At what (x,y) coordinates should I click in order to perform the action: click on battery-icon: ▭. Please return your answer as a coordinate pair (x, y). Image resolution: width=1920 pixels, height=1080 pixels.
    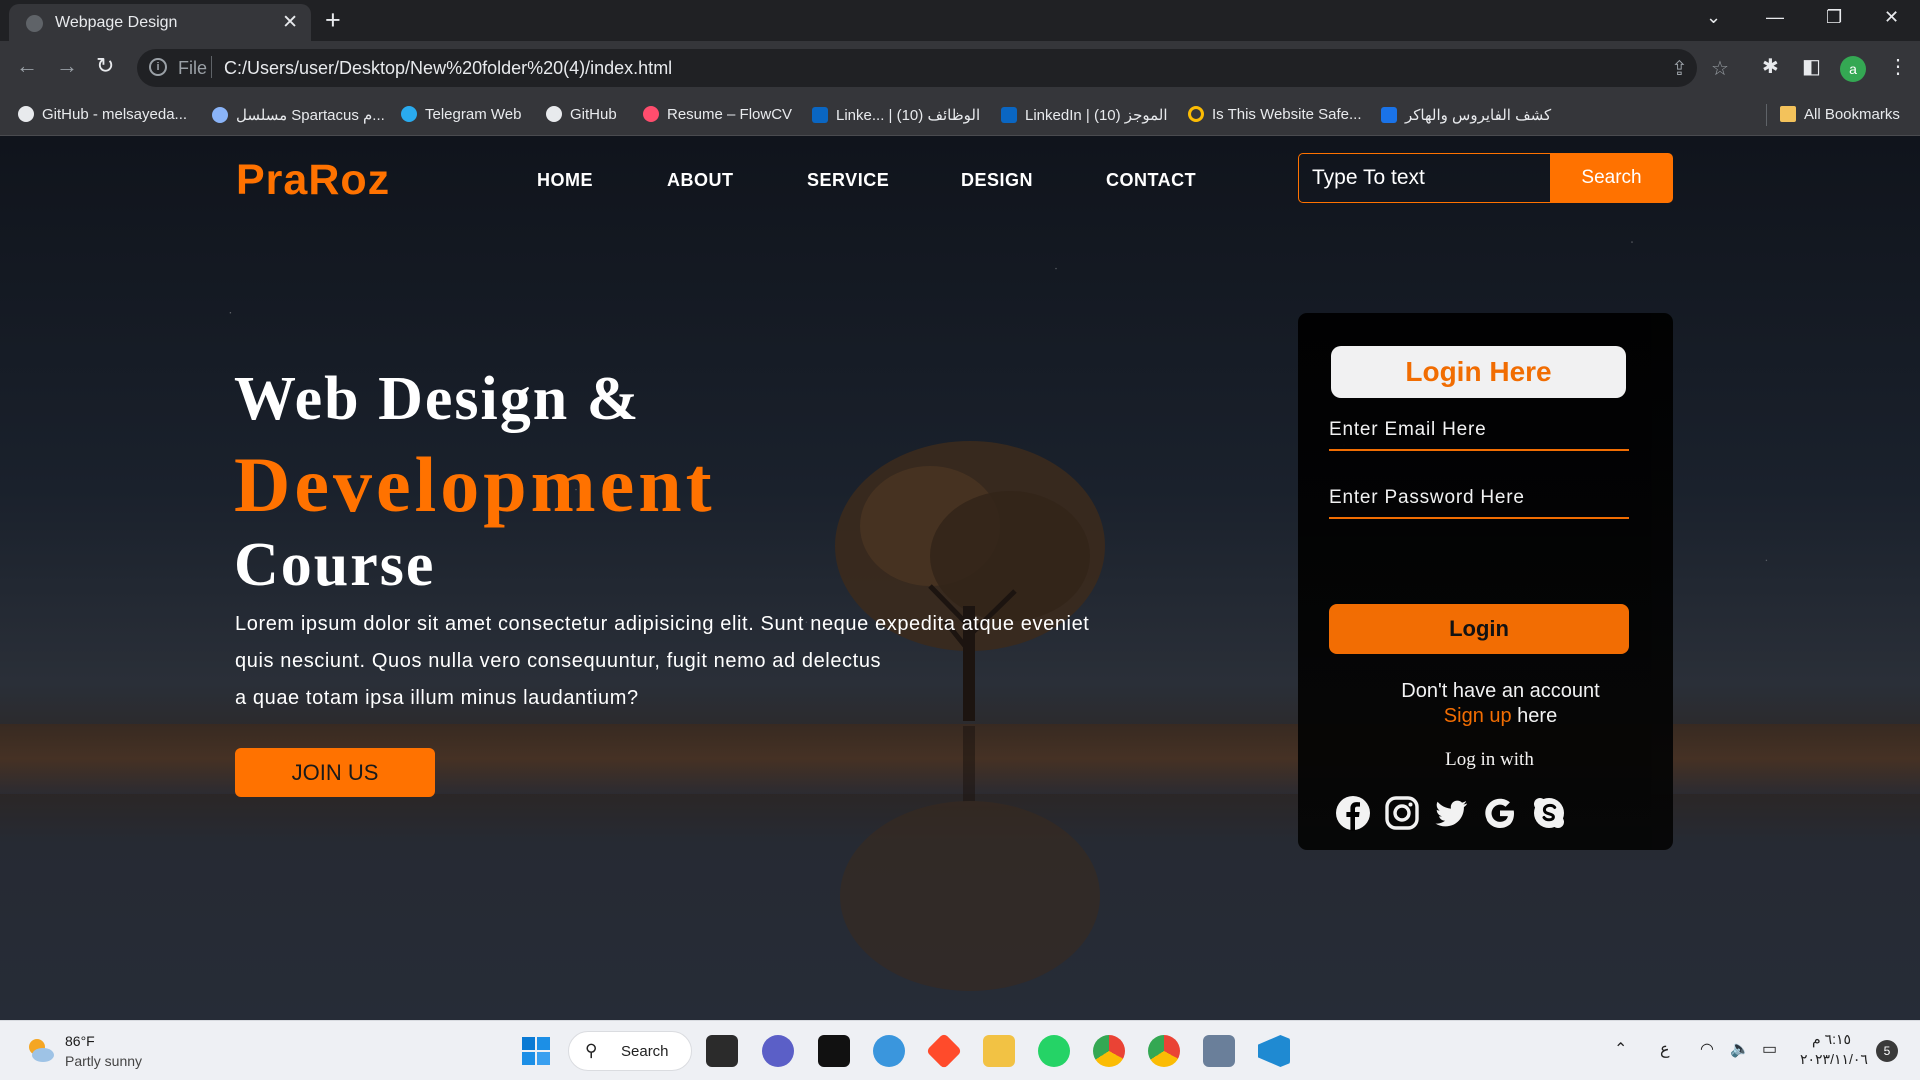
    Looking at the image, I should click on (1769, 1049).